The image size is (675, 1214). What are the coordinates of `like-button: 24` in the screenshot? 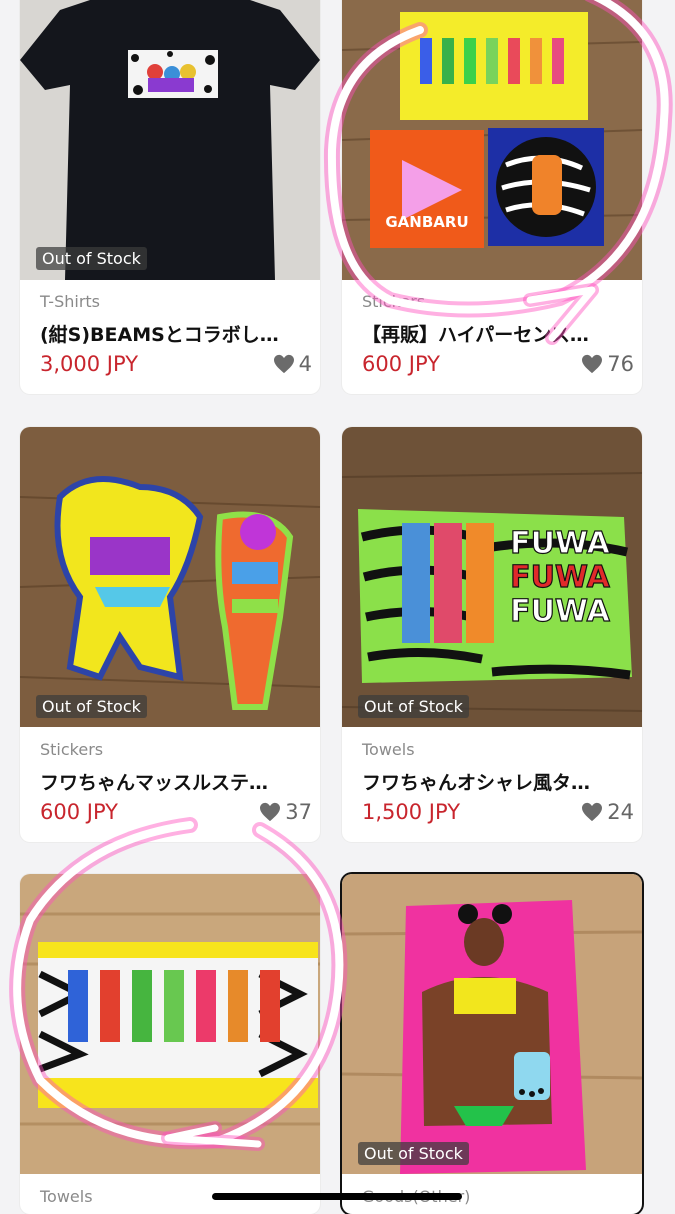 It's located at (607, 812).